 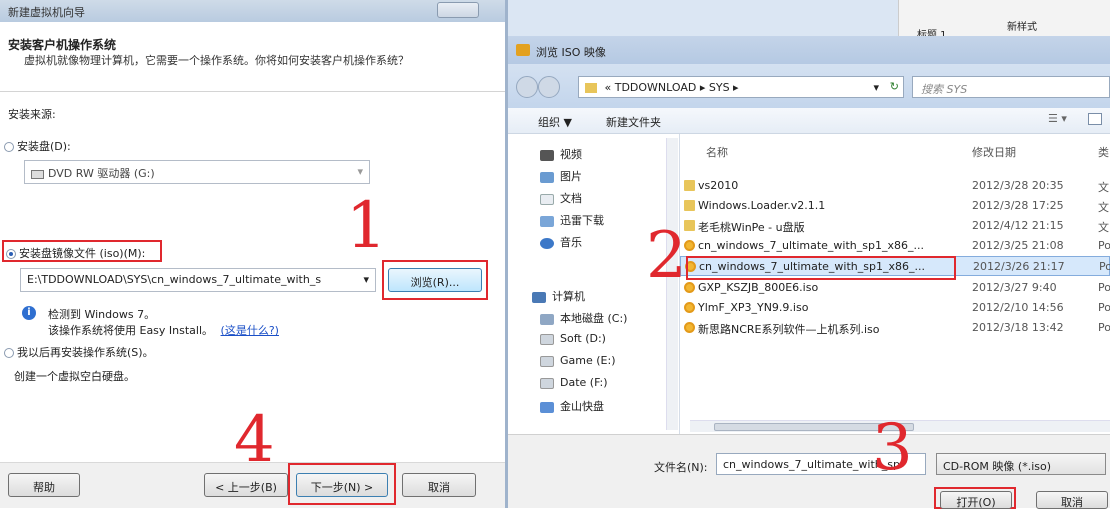 I want to click on later-radio: 我以后再安装操作系统(S)。, so click(x=79, y=352).